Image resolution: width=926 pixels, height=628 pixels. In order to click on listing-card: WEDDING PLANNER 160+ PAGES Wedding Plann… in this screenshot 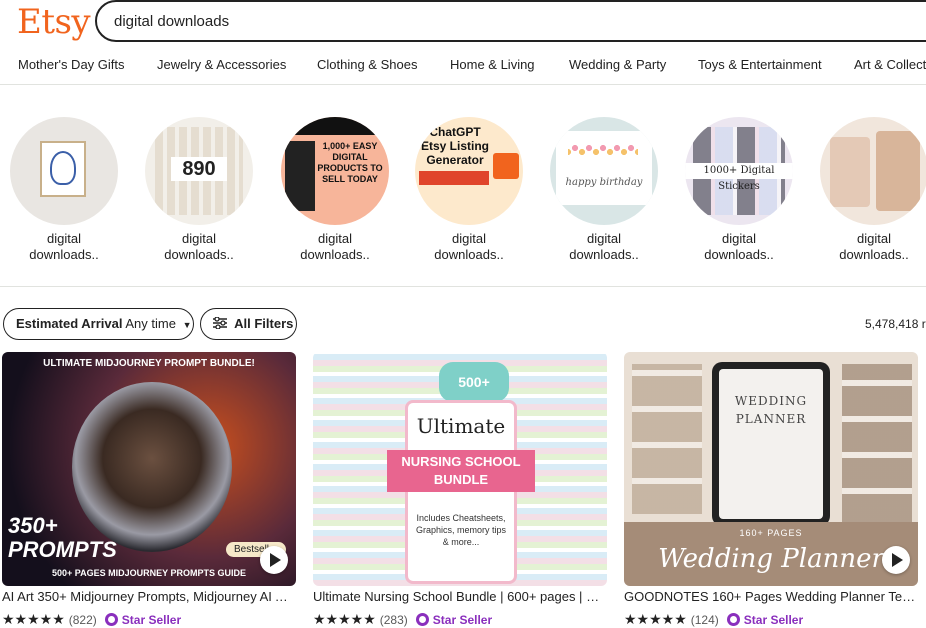, I will do `click(771, 490)`.